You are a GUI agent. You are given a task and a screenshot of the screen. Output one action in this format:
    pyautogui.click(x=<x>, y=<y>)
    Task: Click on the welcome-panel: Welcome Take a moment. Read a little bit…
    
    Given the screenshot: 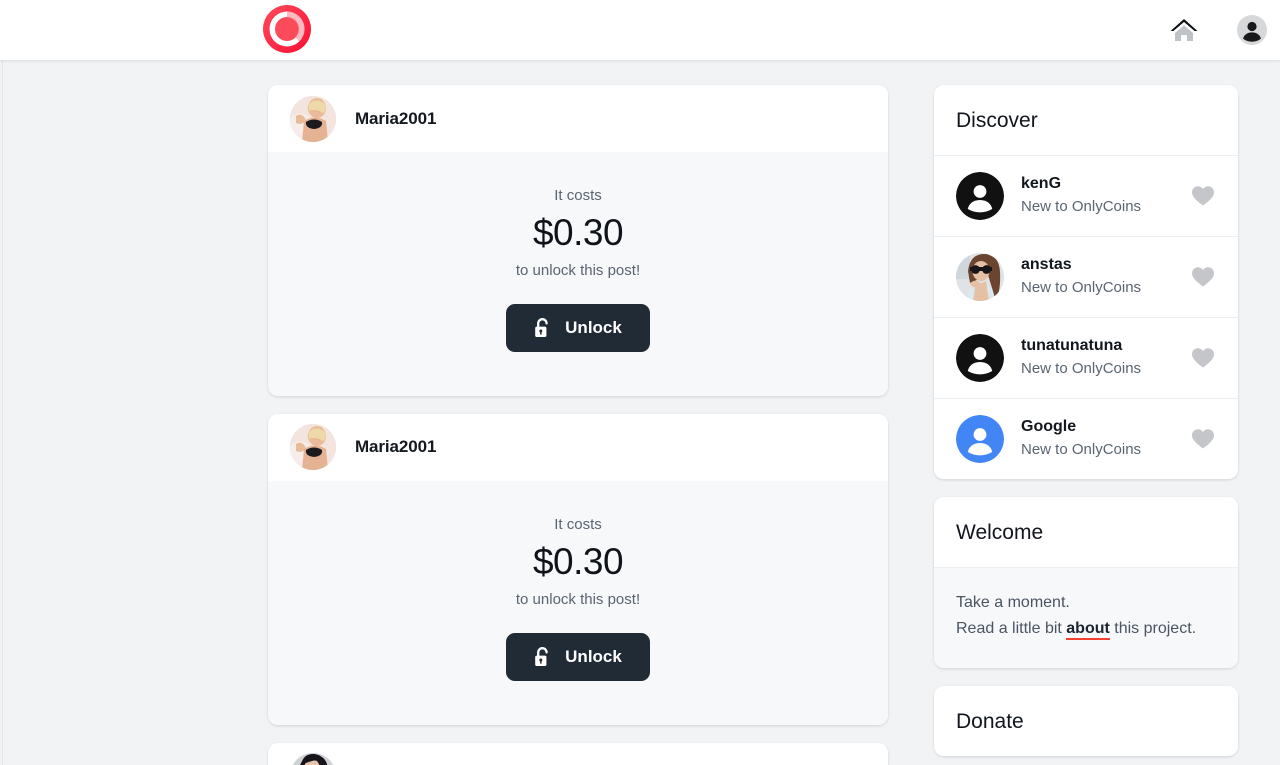 What is the action you would take?
    pyautogui.click(x=1086, y=582)
    